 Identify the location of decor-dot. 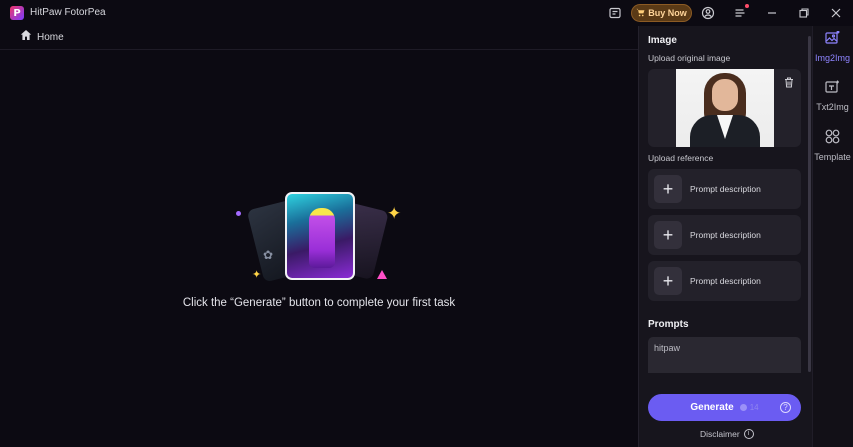
(238, 213).